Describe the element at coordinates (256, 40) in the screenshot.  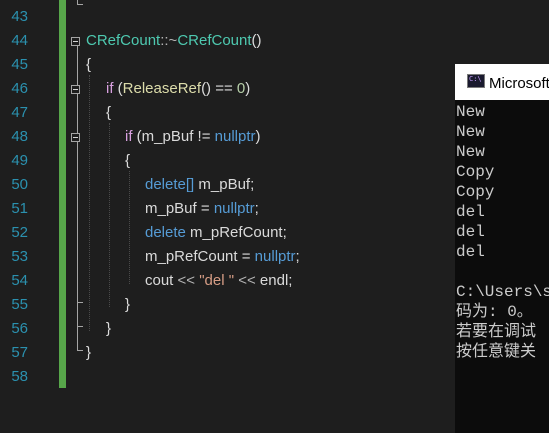
I see `parens: ()` at that location.